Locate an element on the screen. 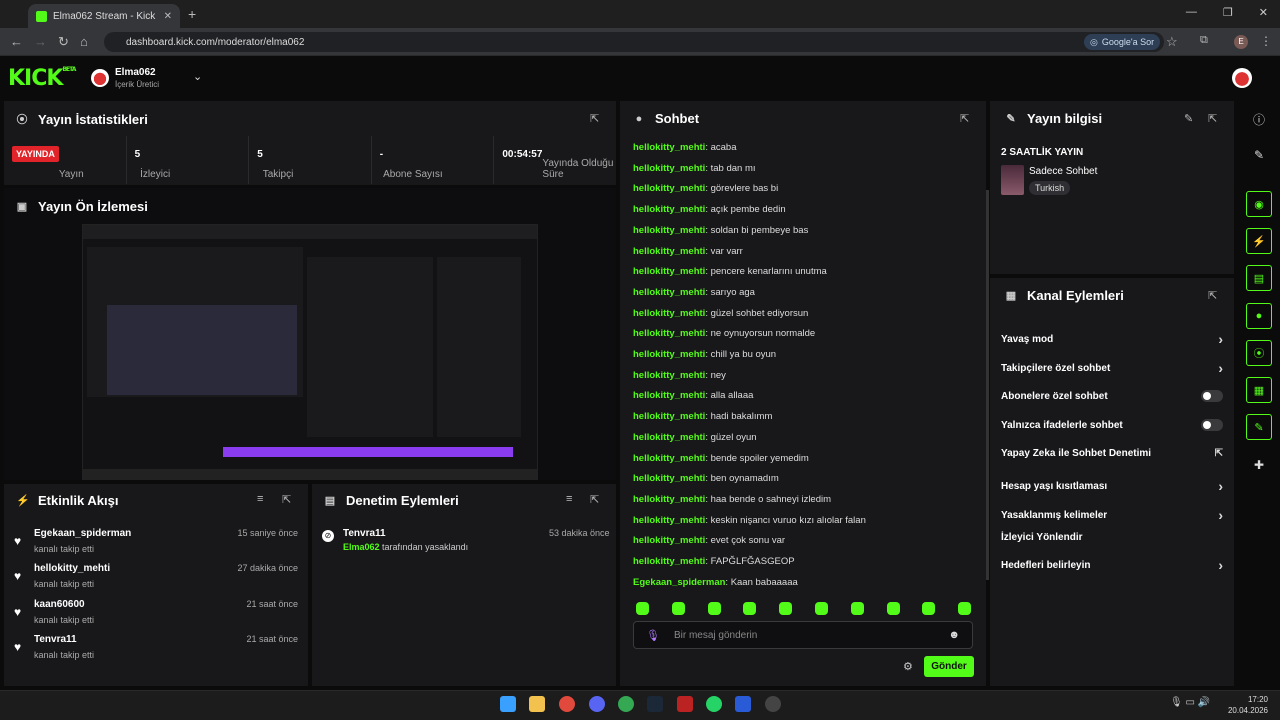 The width and height of the screenshot is (1280, 720). reload-icon: ↻ is located at coordinates (63, 42).